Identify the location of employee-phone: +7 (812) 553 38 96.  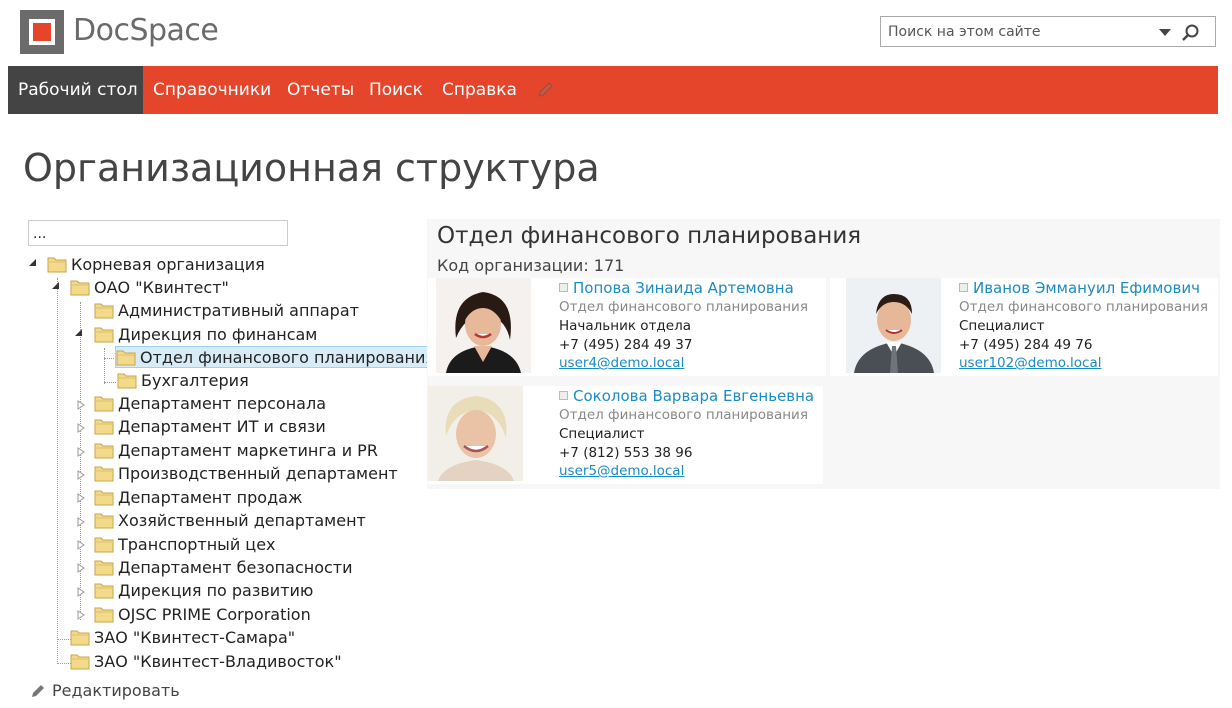
(626, 453).